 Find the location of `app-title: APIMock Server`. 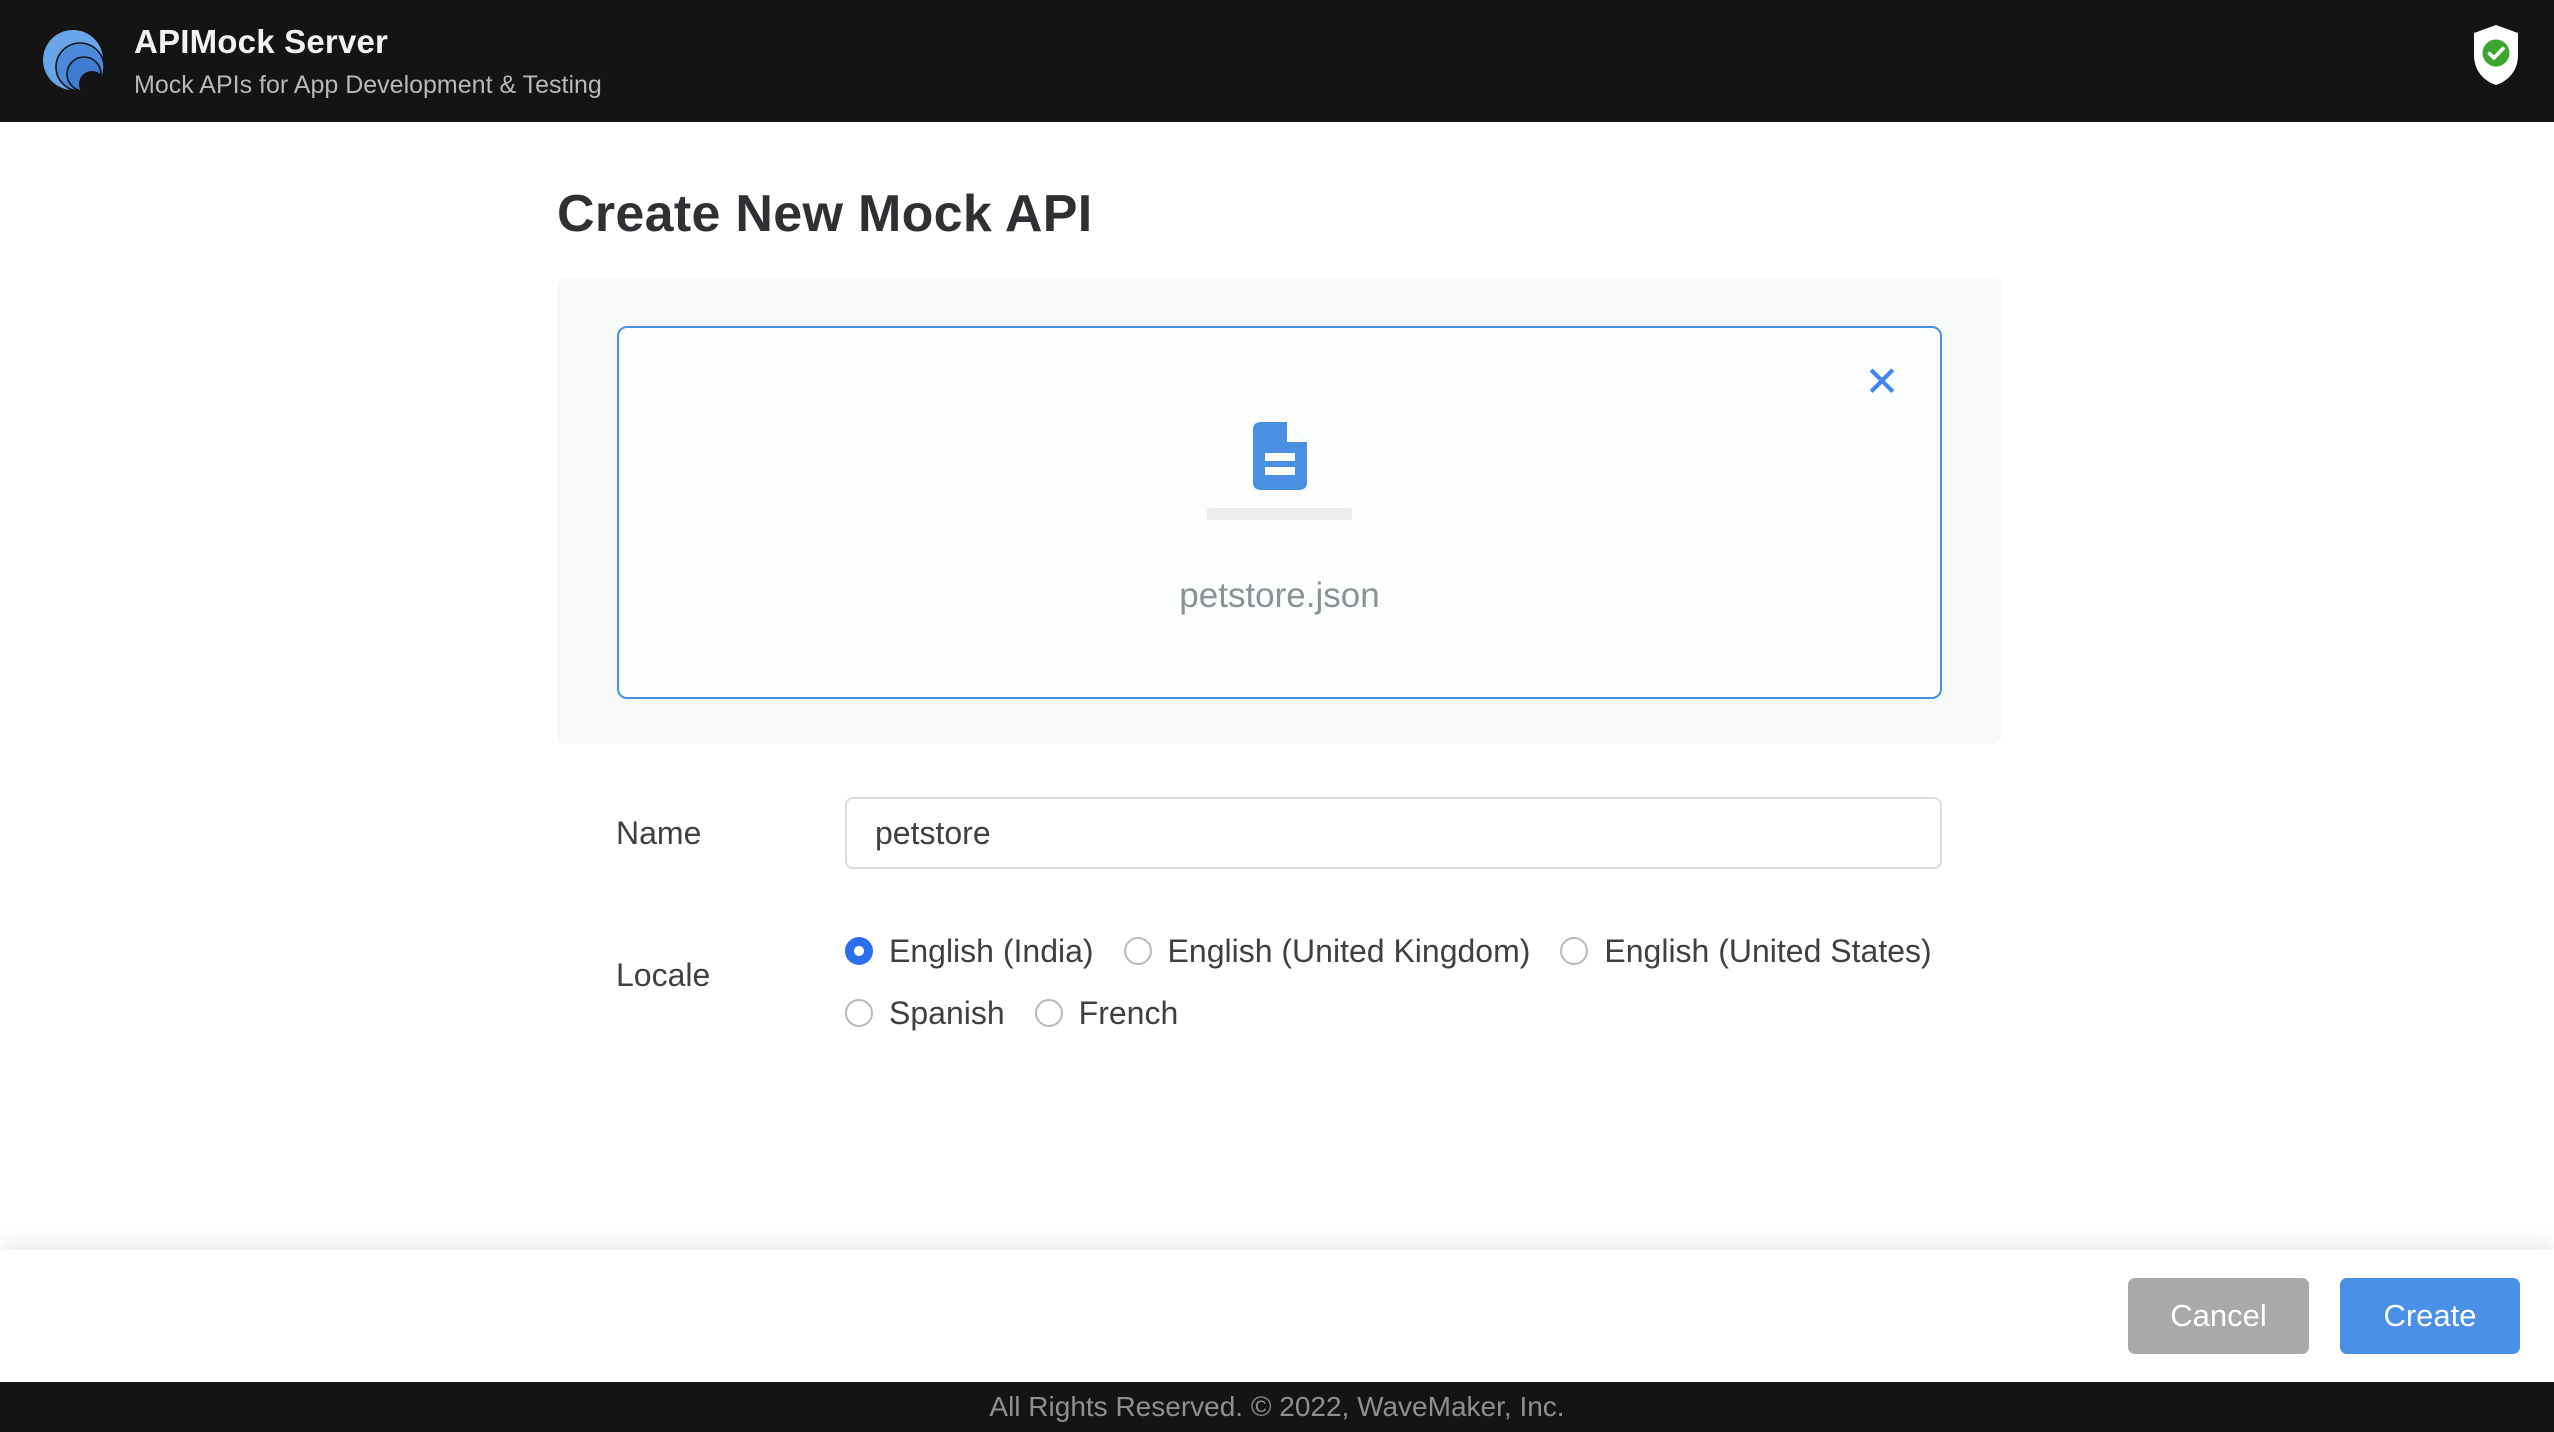

app-title: APIMock Server is located at coordinates (261, 41).